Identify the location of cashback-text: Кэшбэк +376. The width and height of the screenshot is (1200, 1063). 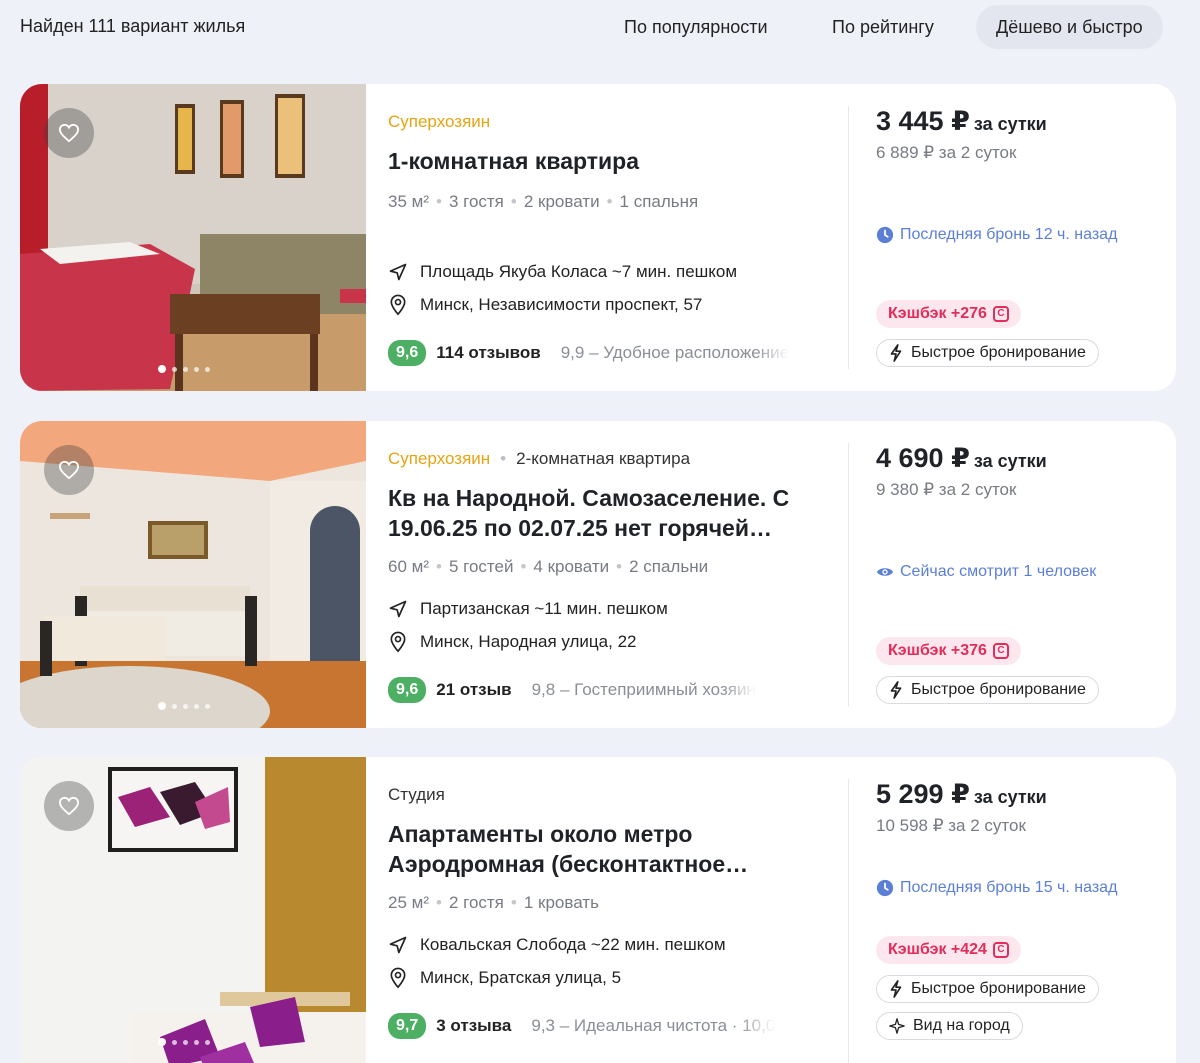
(937, 650).